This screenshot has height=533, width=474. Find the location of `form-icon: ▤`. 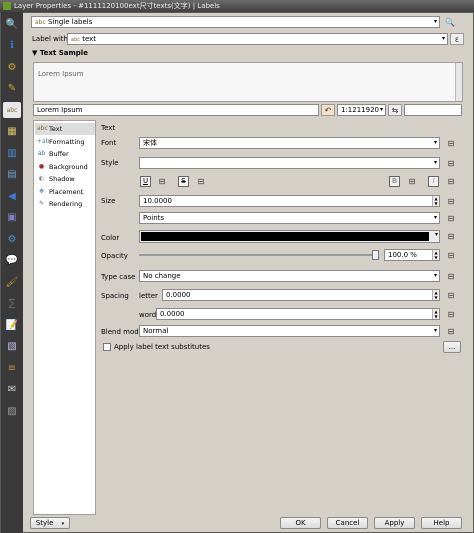

form-icon: ▤ is located at coordinates (12, 174).